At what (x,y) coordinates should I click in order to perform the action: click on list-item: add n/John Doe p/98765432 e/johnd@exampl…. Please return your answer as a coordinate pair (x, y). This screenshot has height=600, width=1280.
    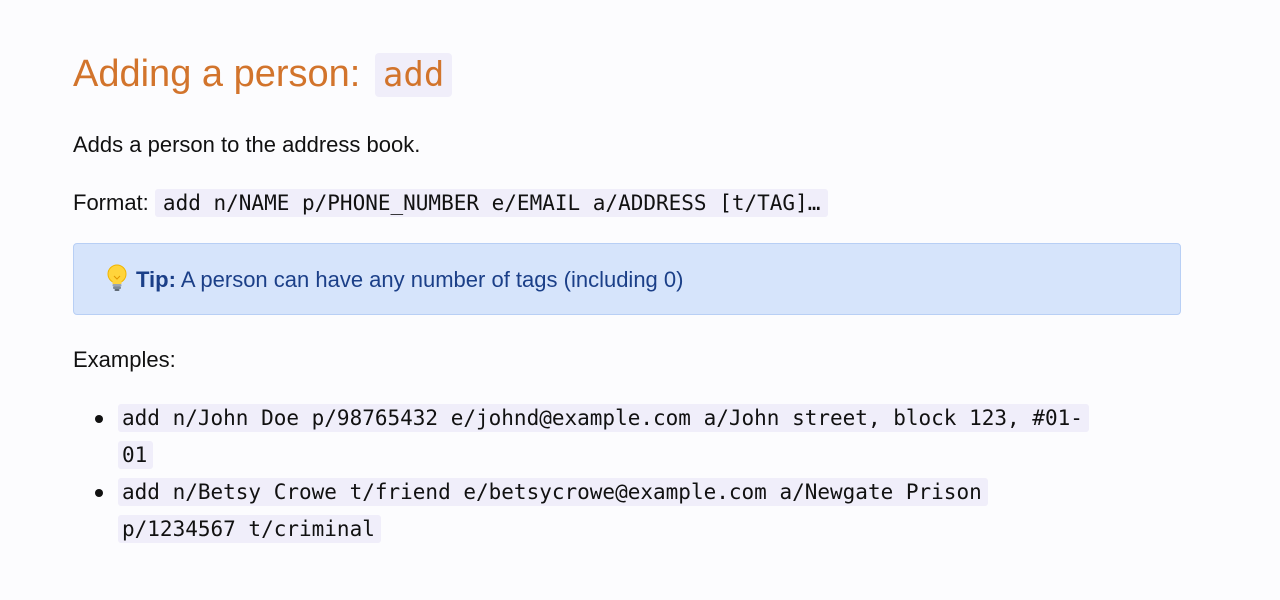
    Looking at the image, I should click on (623, 437).